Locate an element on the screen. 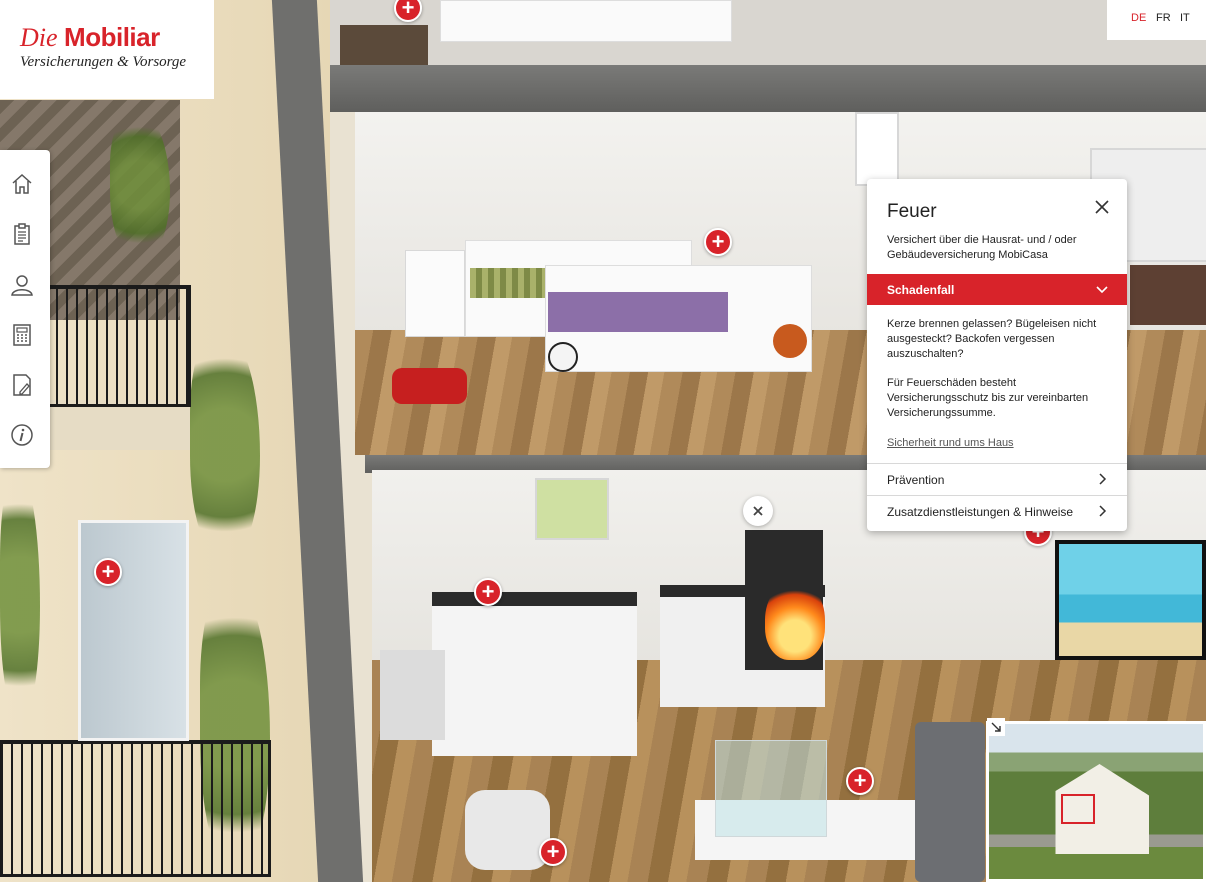 The height and width of the screenshot is (882, 1206). person-icon is located at coordinates (22, 285).